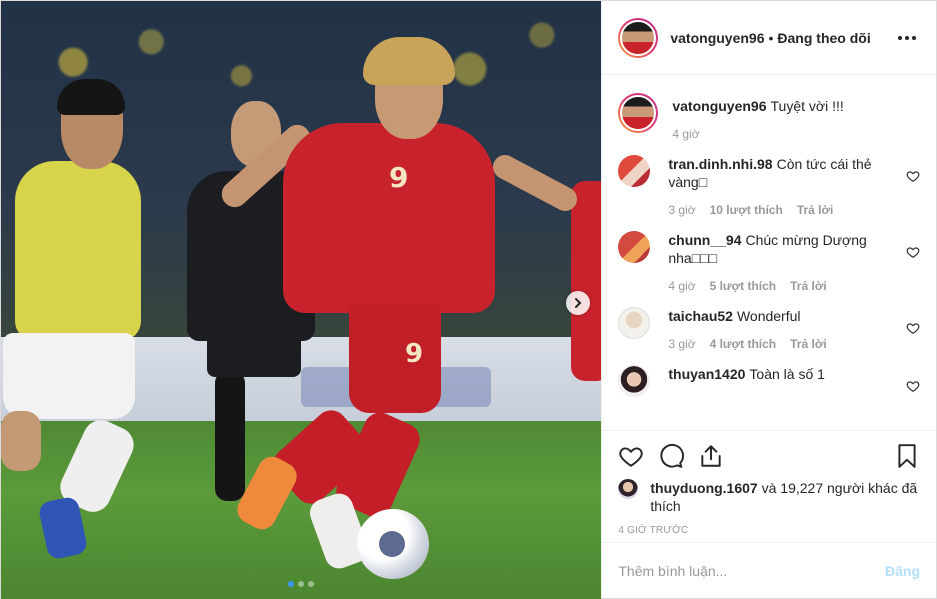 This screenshot has height=599, width=937. What do you see at coordinates (389, 218) in the screenshot?
I see `red-player-shirt` at bounding box center [389, 218].